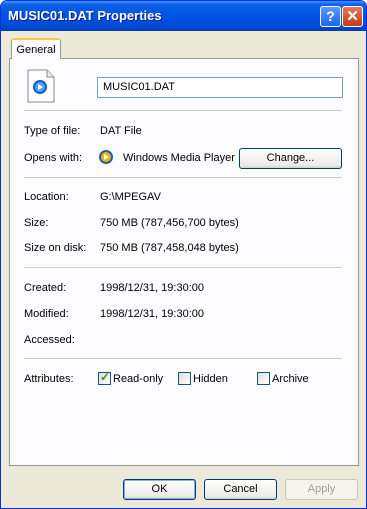 This screenshot has width=367, height=509. Describe the element at coordinates (330, 16) in the screenshot. I see `help-button: ?` at that location.